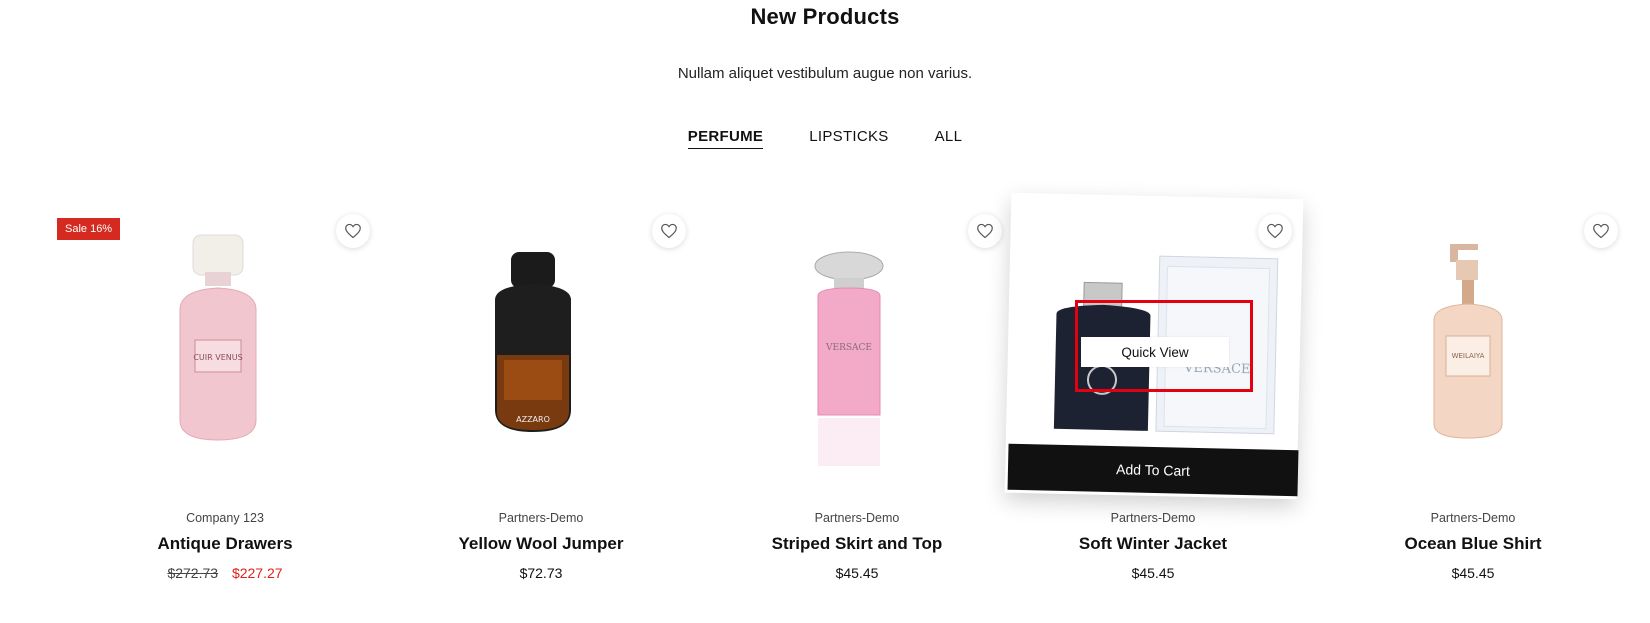  Describe the element at coordinates (217, 357) in the screenshot. I see `bottle-label: CUIR VENUS` at that location.